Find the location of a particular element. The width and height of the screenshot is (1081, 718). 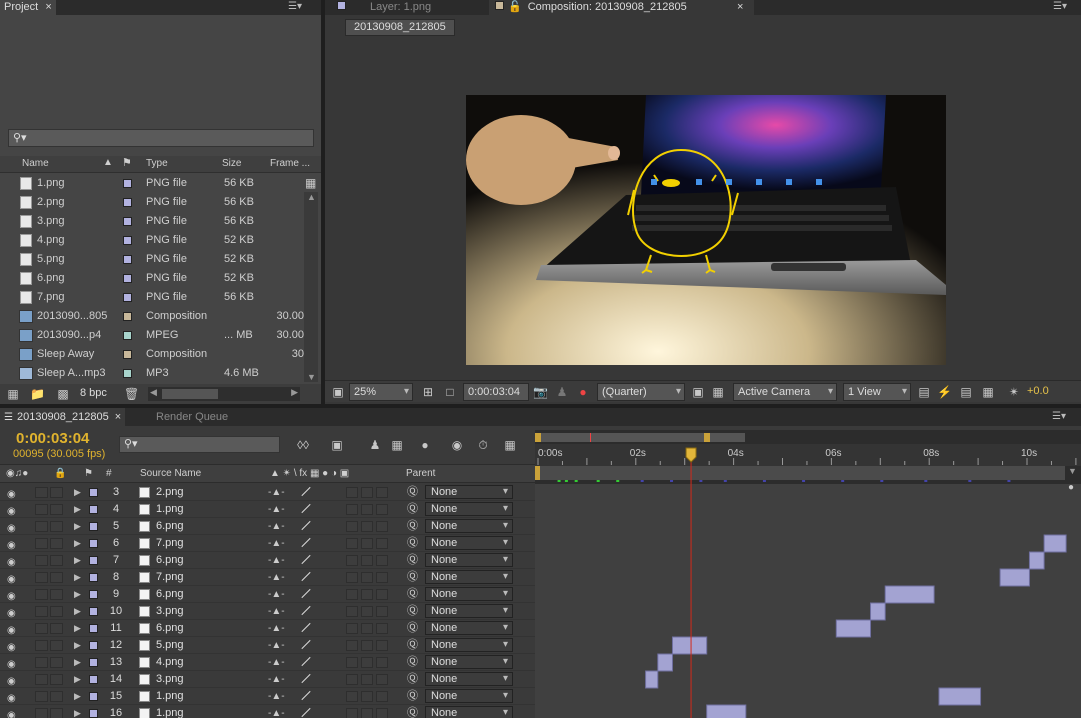

layer-row: ◉ ▶ 9 6.png -▲- Ⓠ None is located at coordinates (267, 594).